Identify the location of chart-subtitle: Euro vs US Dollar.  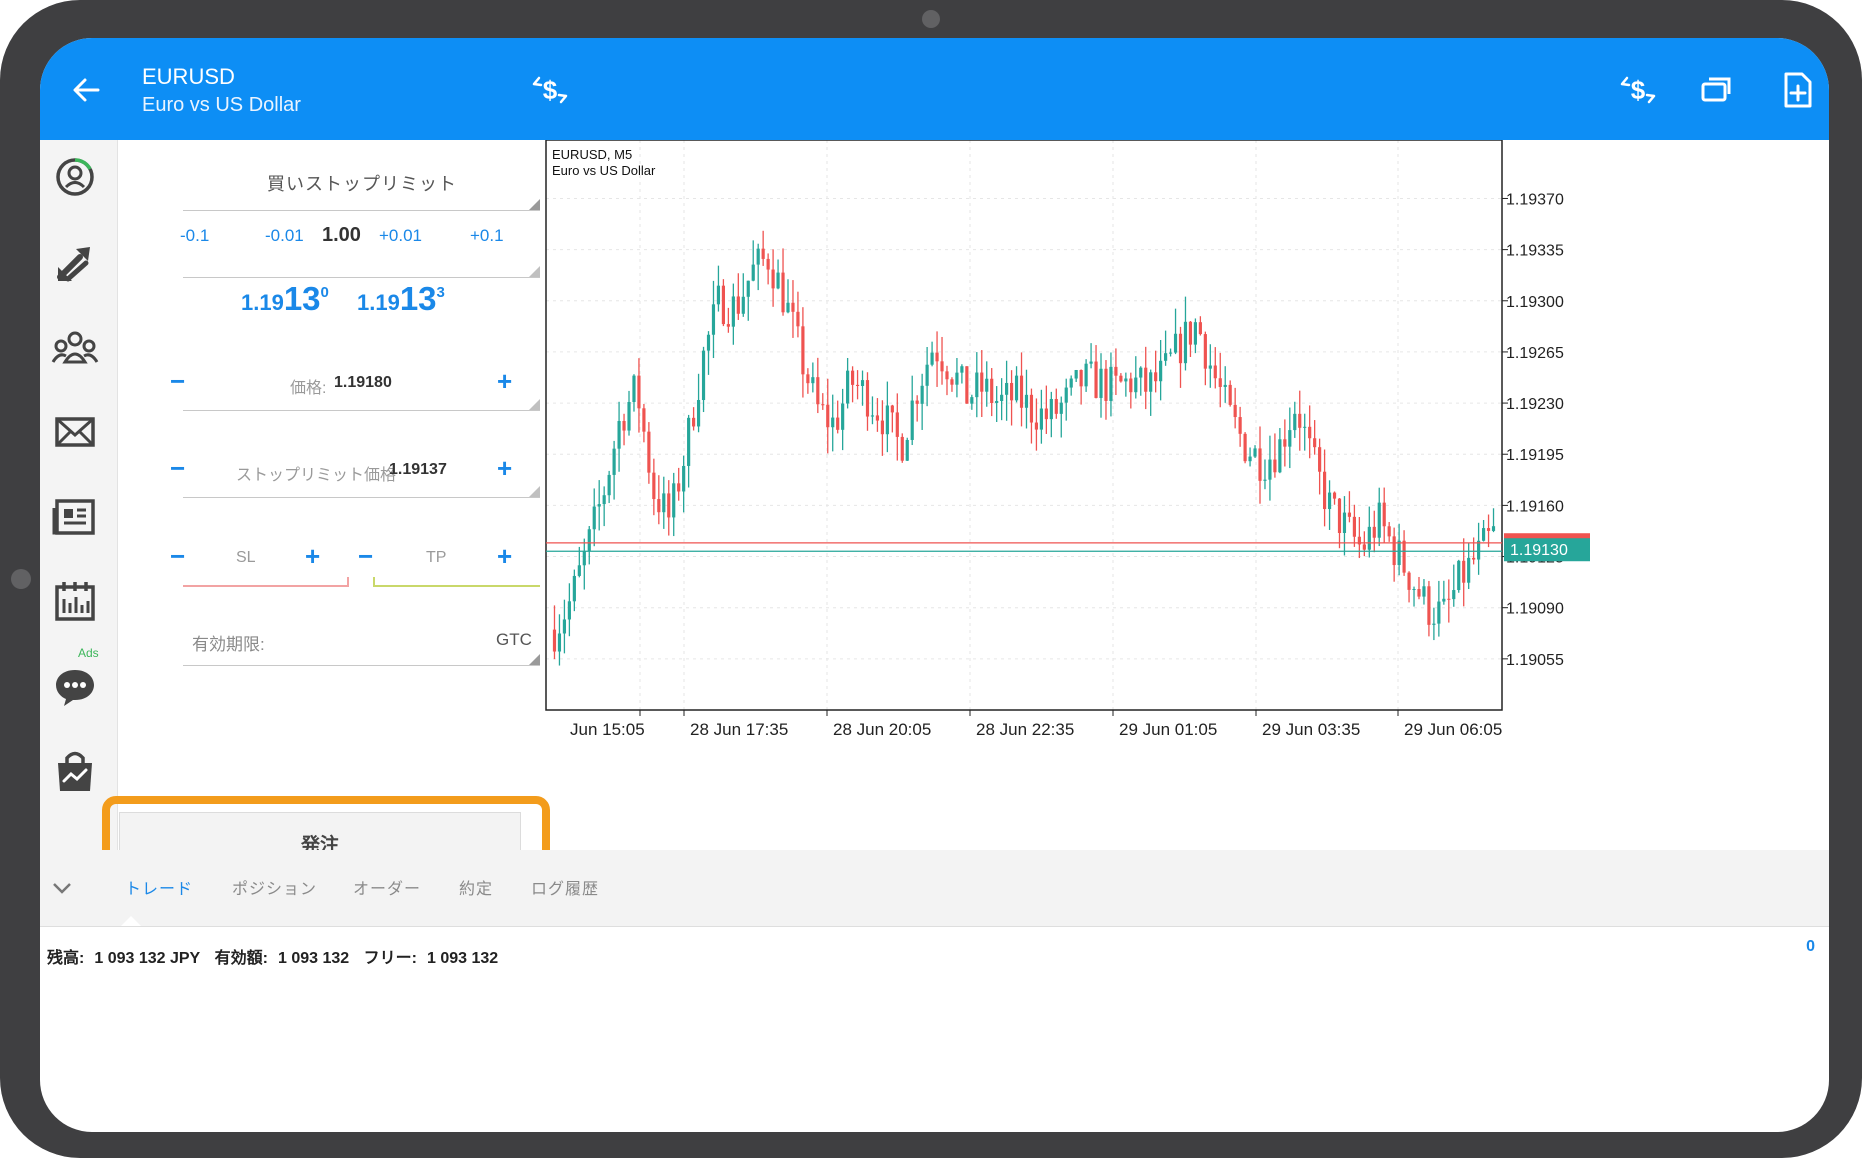
(604, 170).